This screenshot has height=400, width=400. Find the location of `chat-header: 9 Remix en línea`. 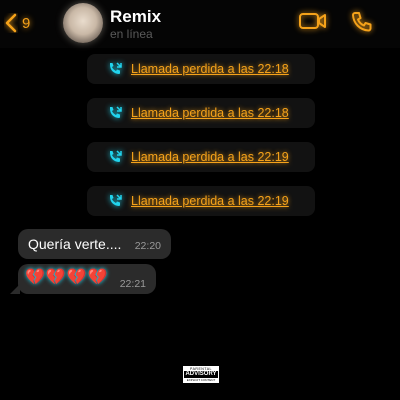

chat-header: 9 Remix en línea is located at coordinates (200, 24).